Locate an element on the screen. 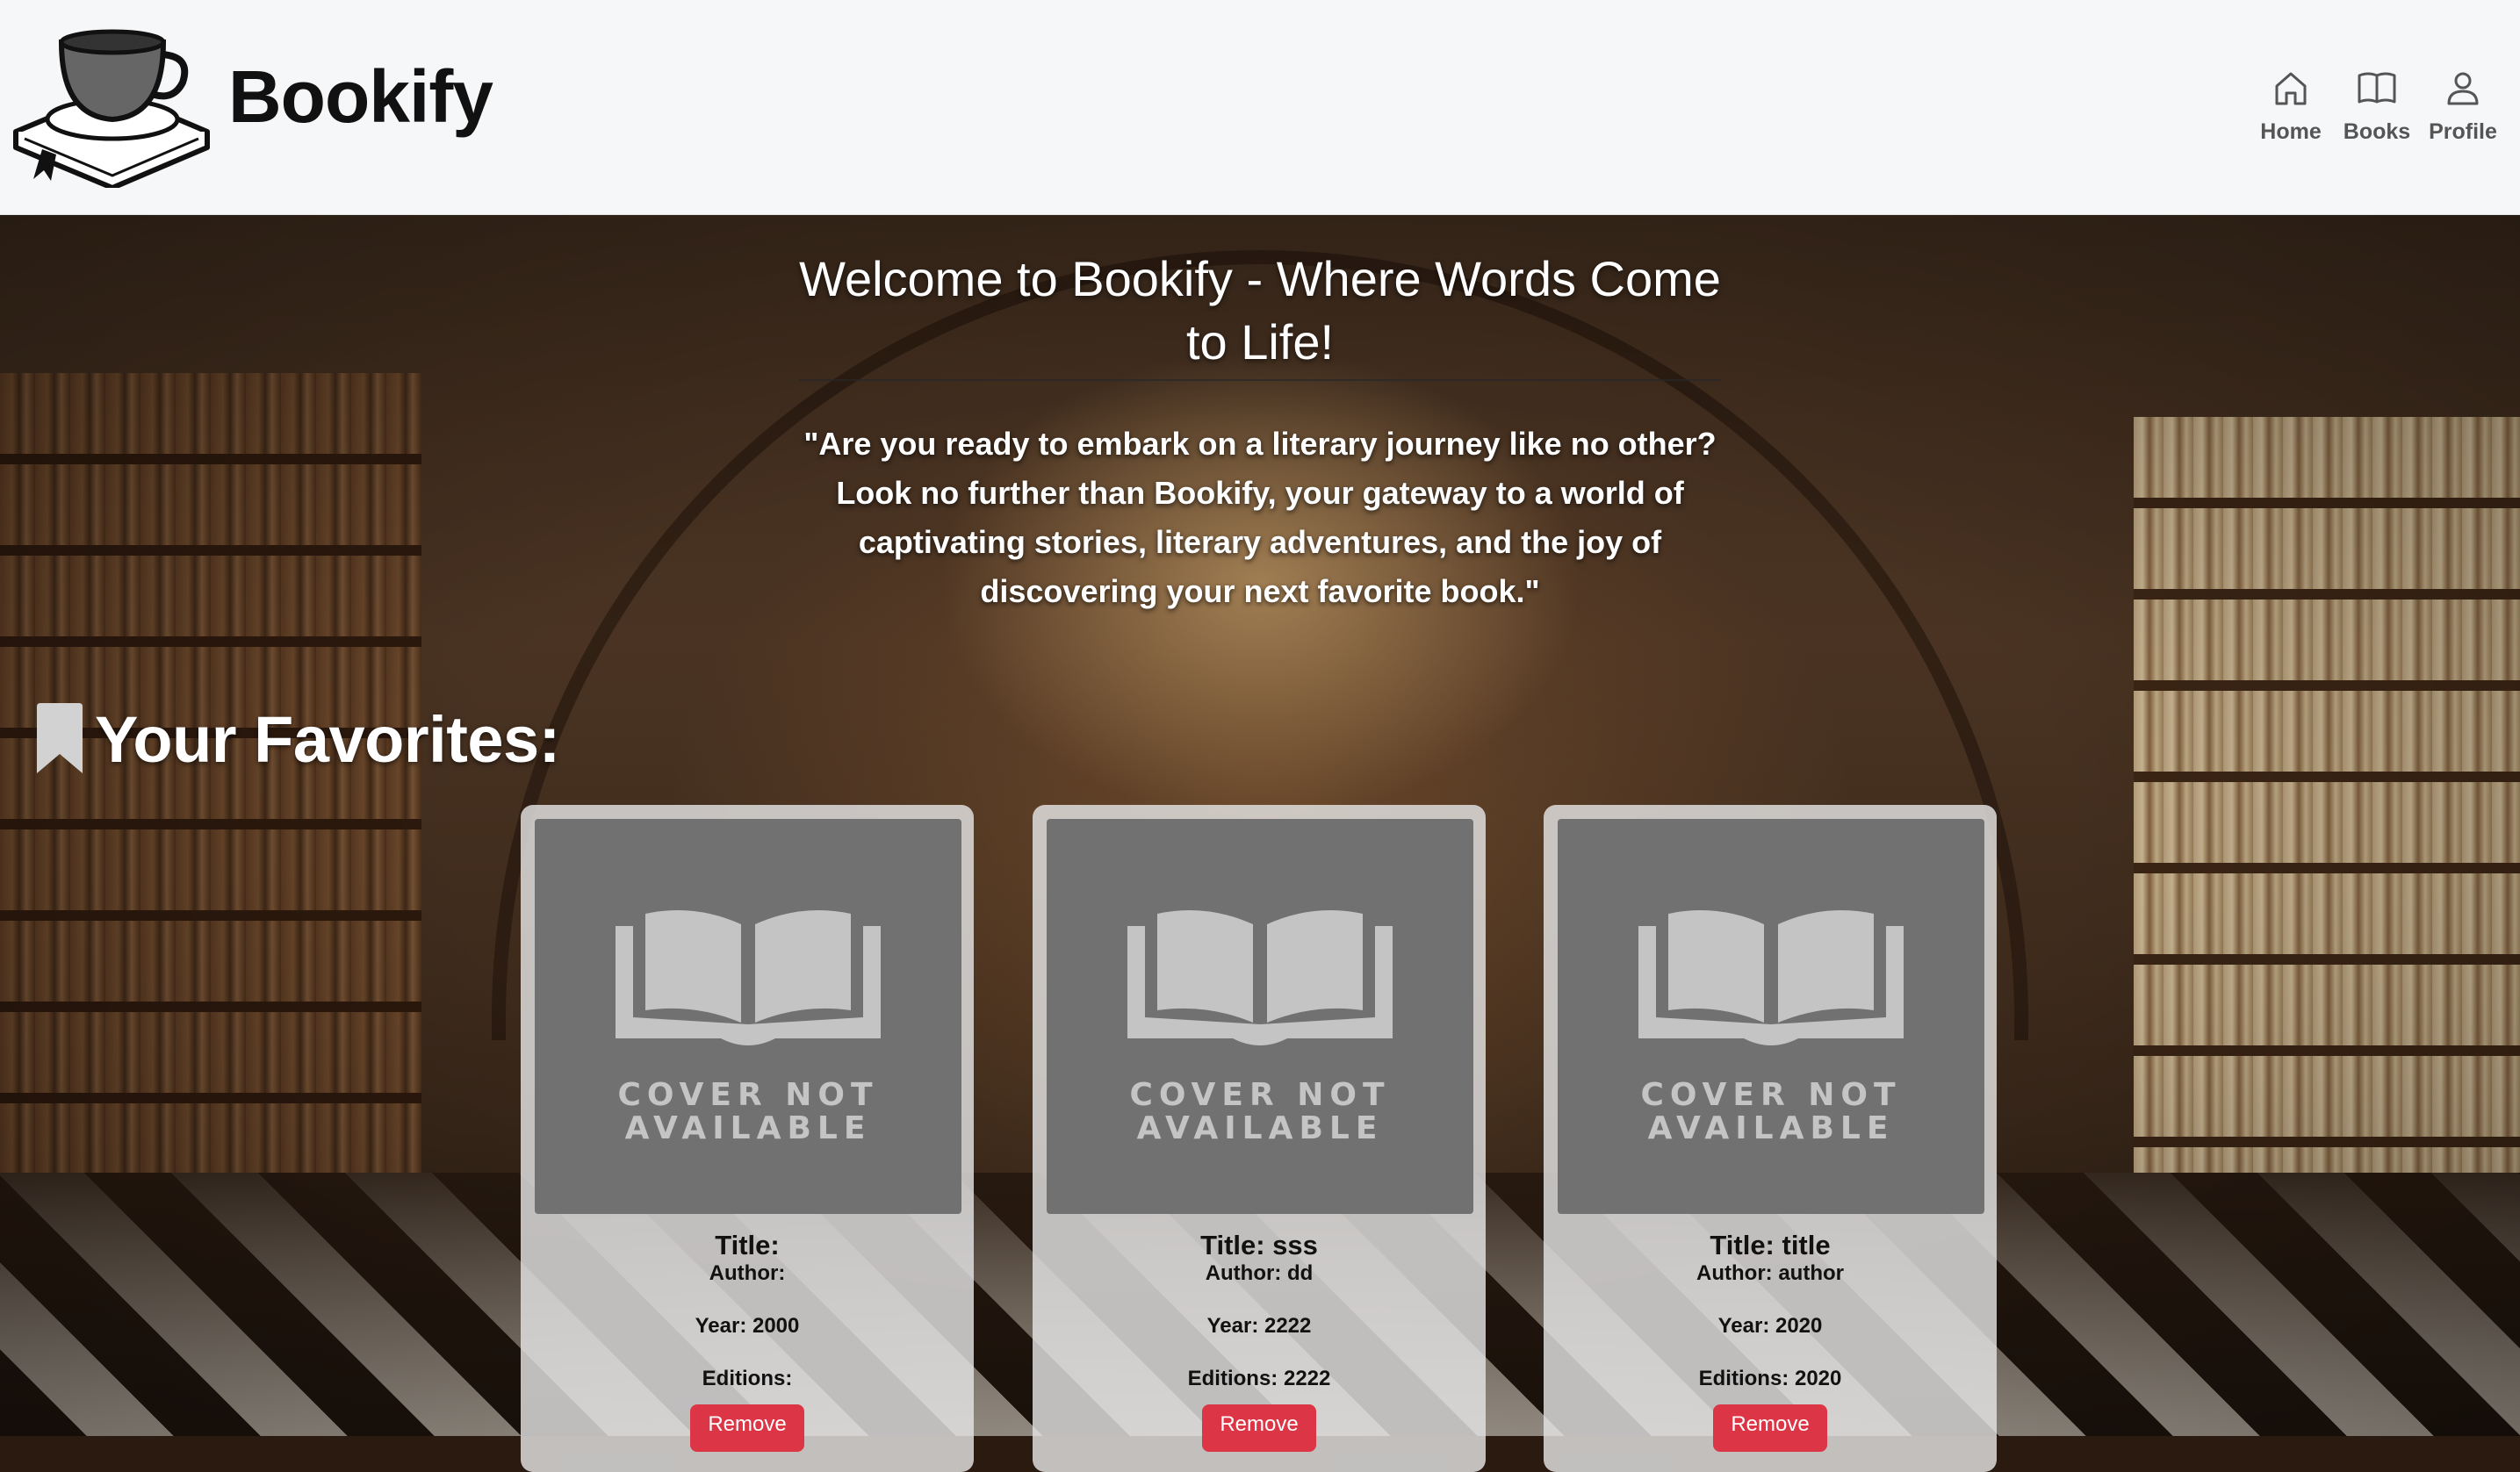 The width and height of the screenshot is (2520, 1472). book-year: Year: 2020 is located at coordinates (1770, 1326).